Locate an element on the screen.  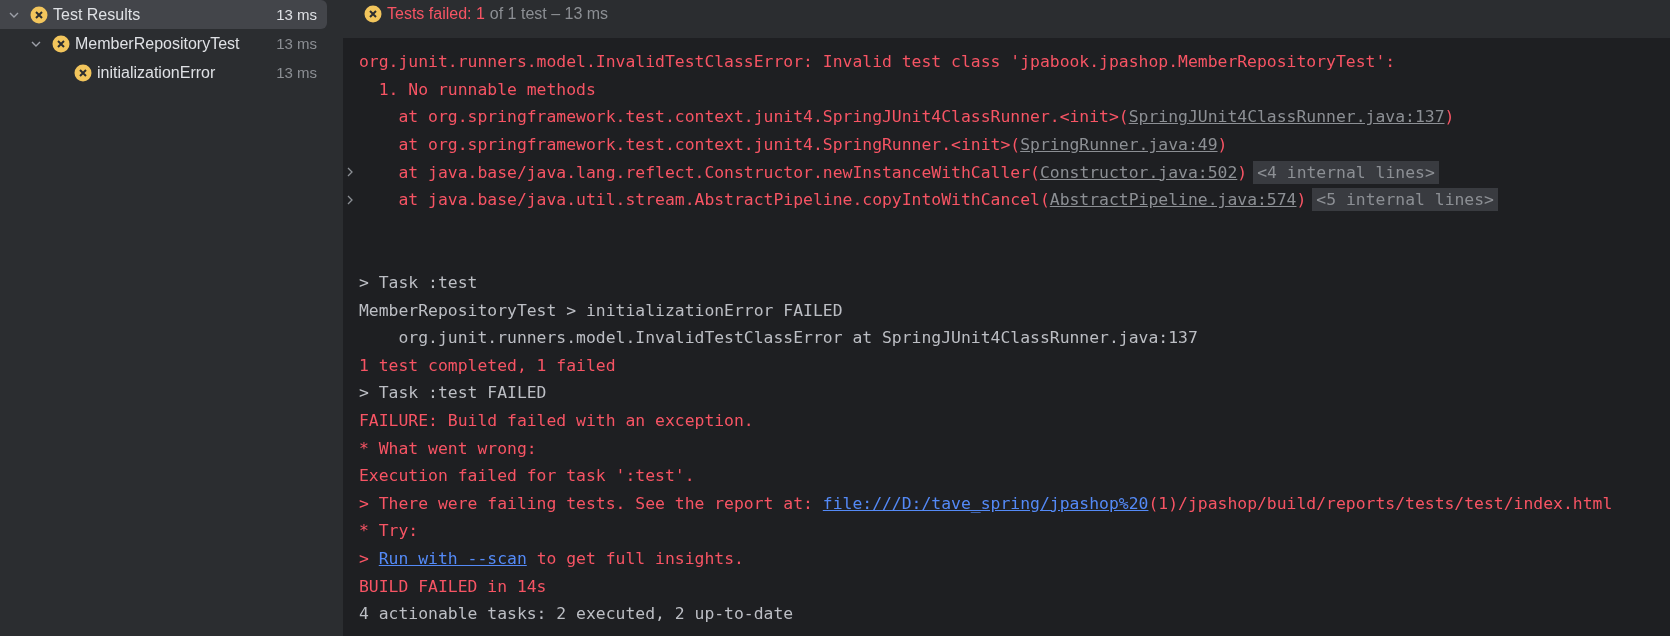
link: file:///D:/tave_spring/jpashop%20 is located at coordinates (985, 503).